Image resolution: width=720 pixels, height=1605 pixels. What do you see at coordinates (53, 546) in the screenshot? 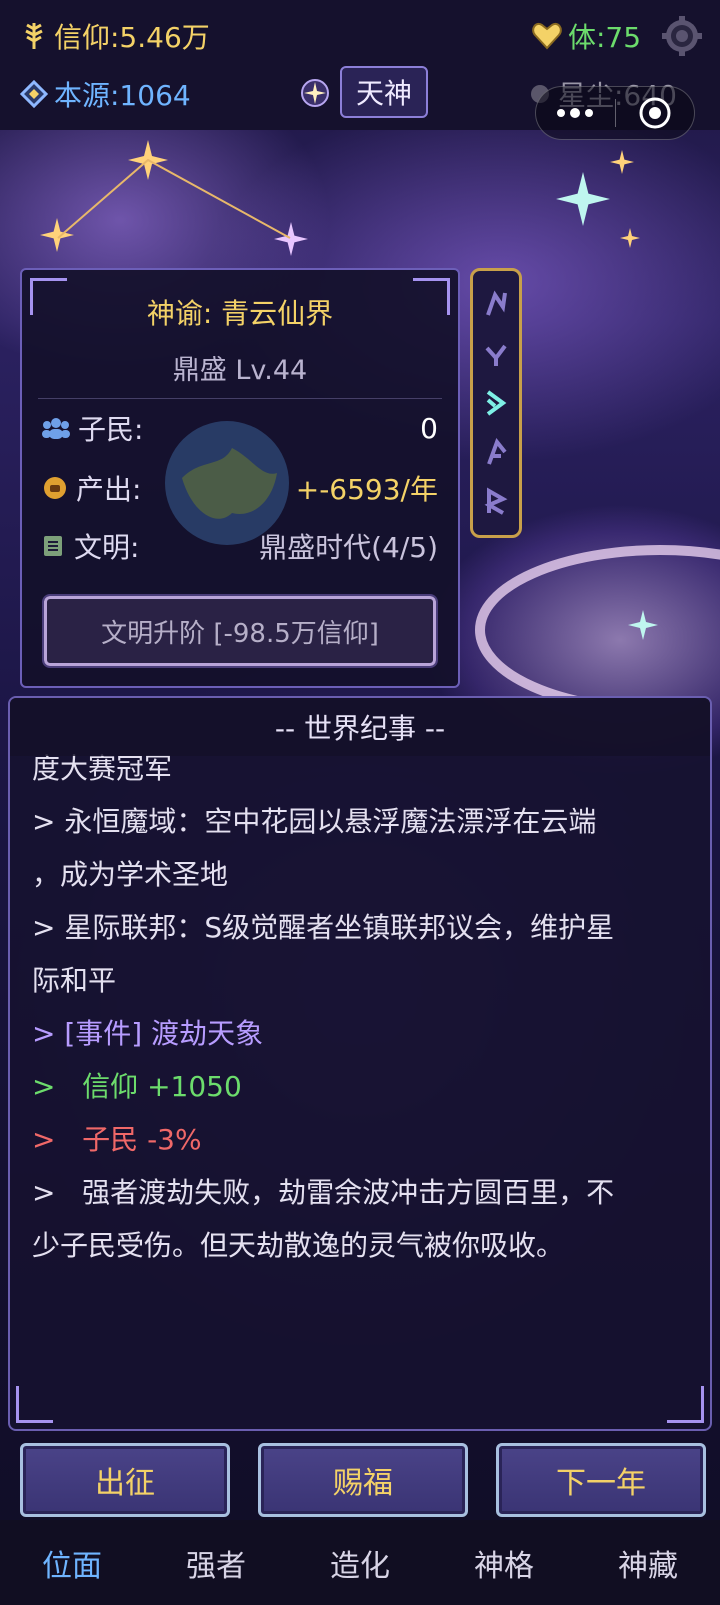
I see `book-icon` at bounding box center [53, 546].